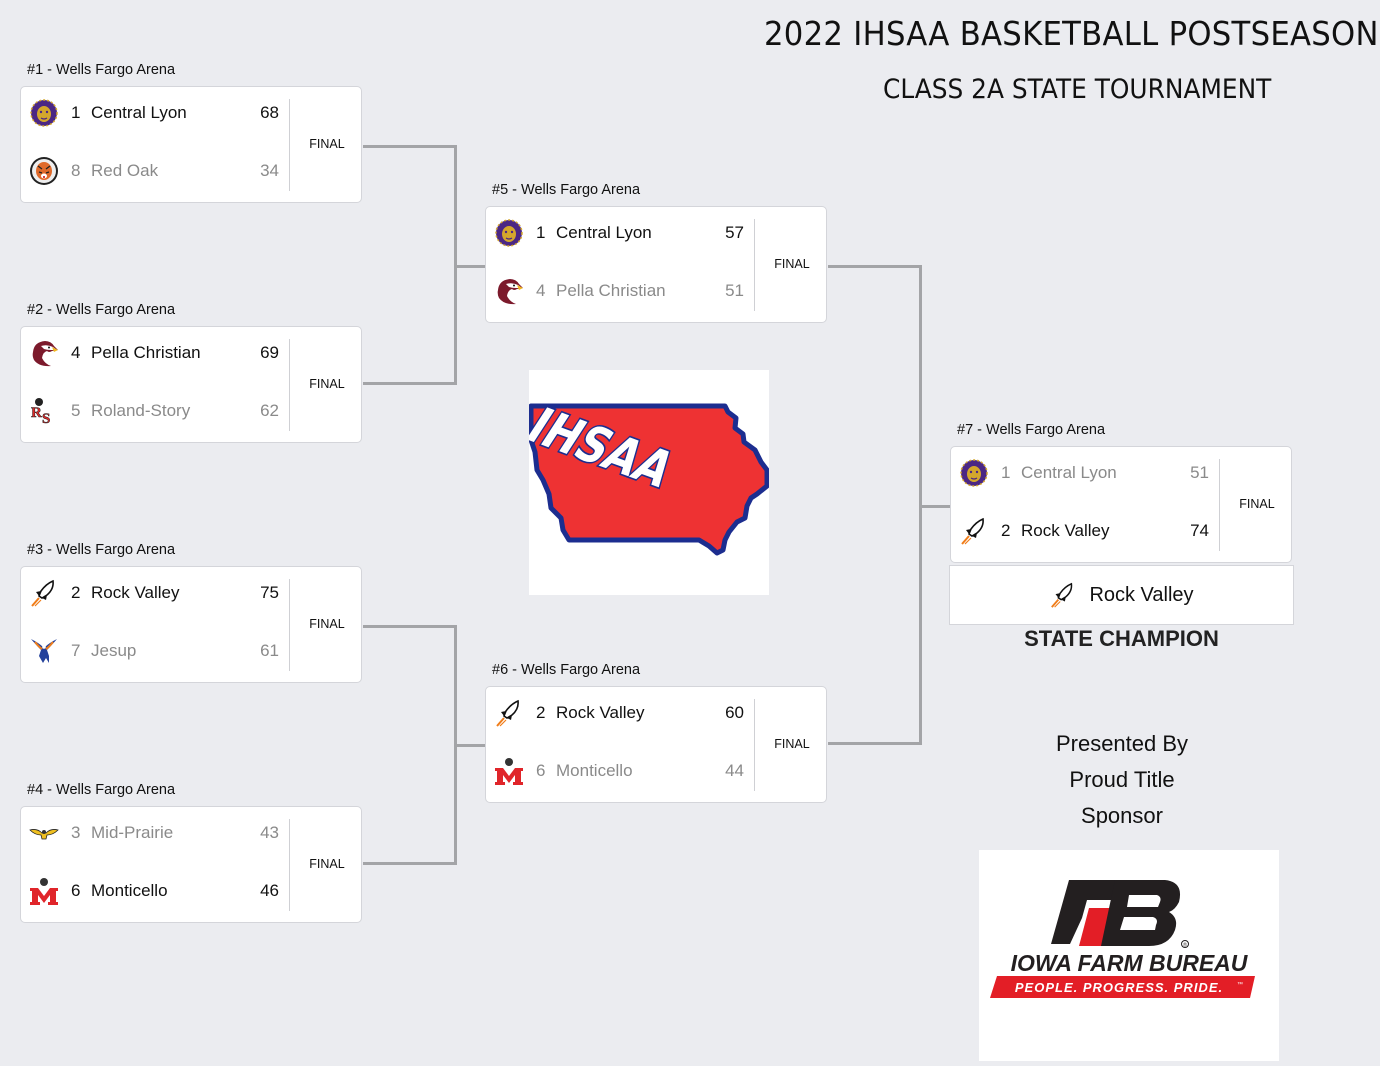  I want to click on team-row: 4 Pella Christian 69, so click(154, 353).